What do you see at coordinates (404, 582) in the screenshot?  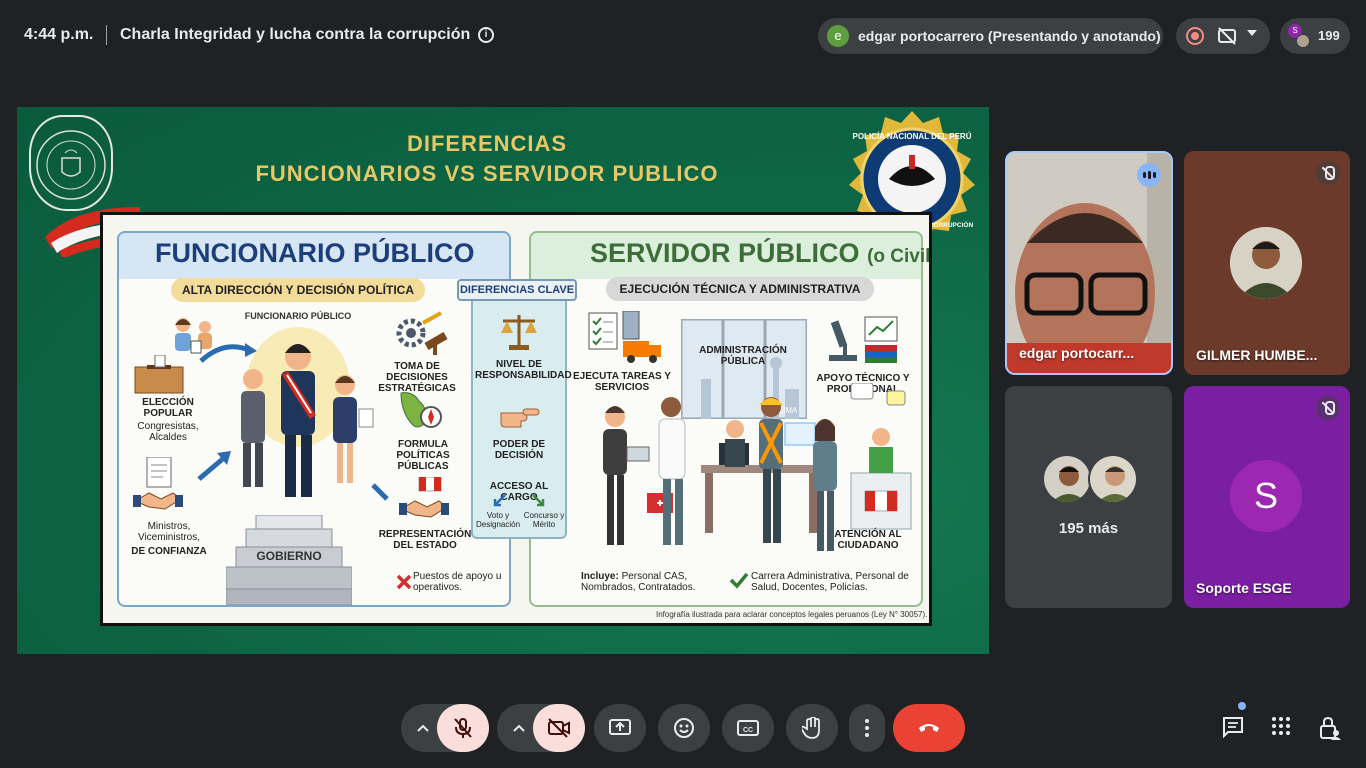 I see `cross-icon` at bounding box center [404, 582].